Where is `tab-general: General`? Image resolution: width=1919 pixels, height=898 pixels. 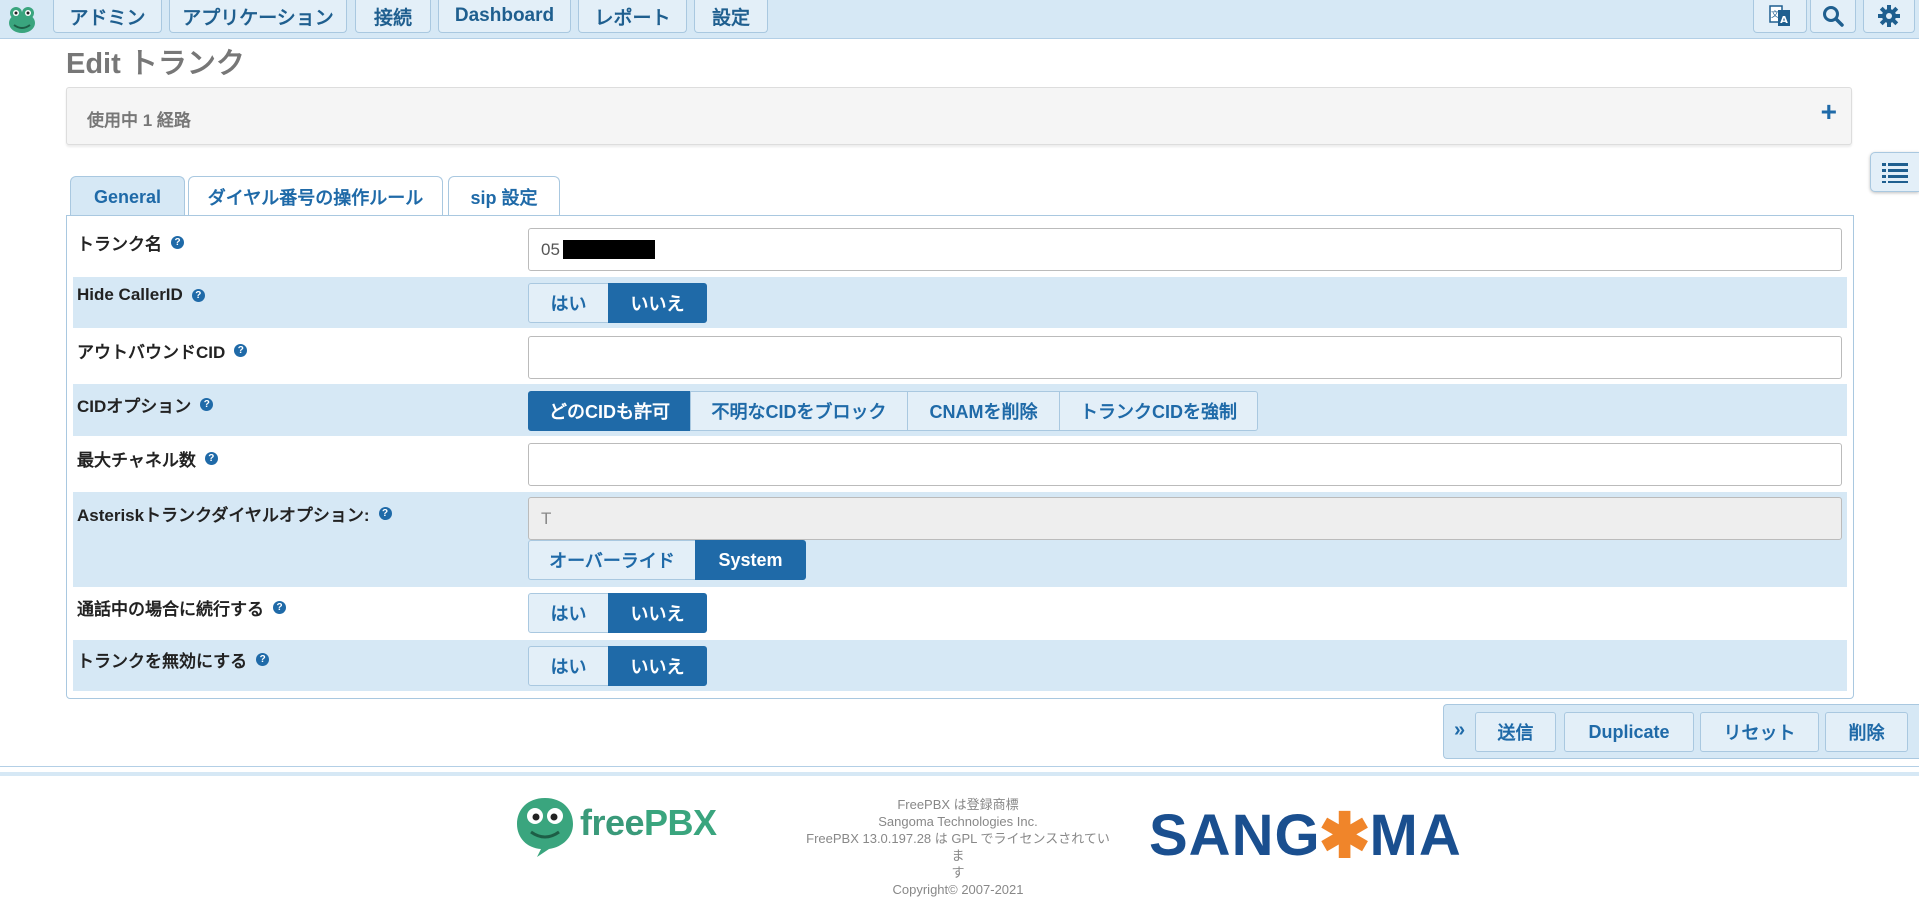 tab-general: General is located at coordinates (127, 196).